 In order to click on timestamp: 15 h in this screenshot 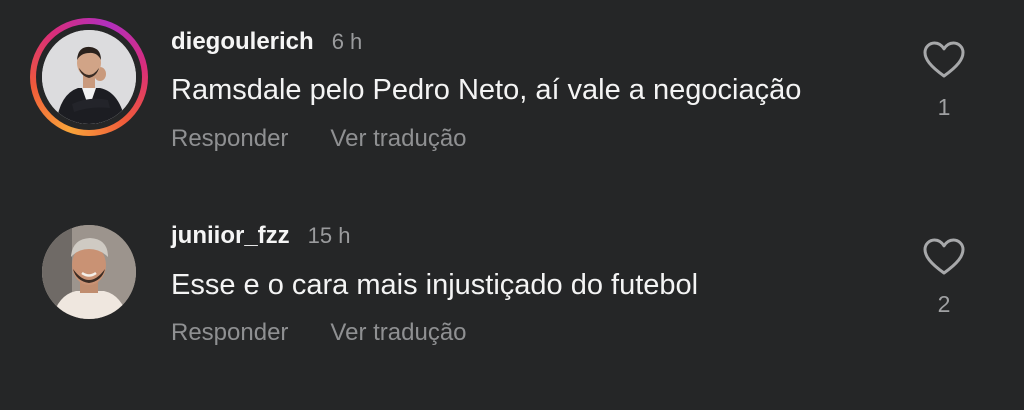, I will do `click(329, 235)`.